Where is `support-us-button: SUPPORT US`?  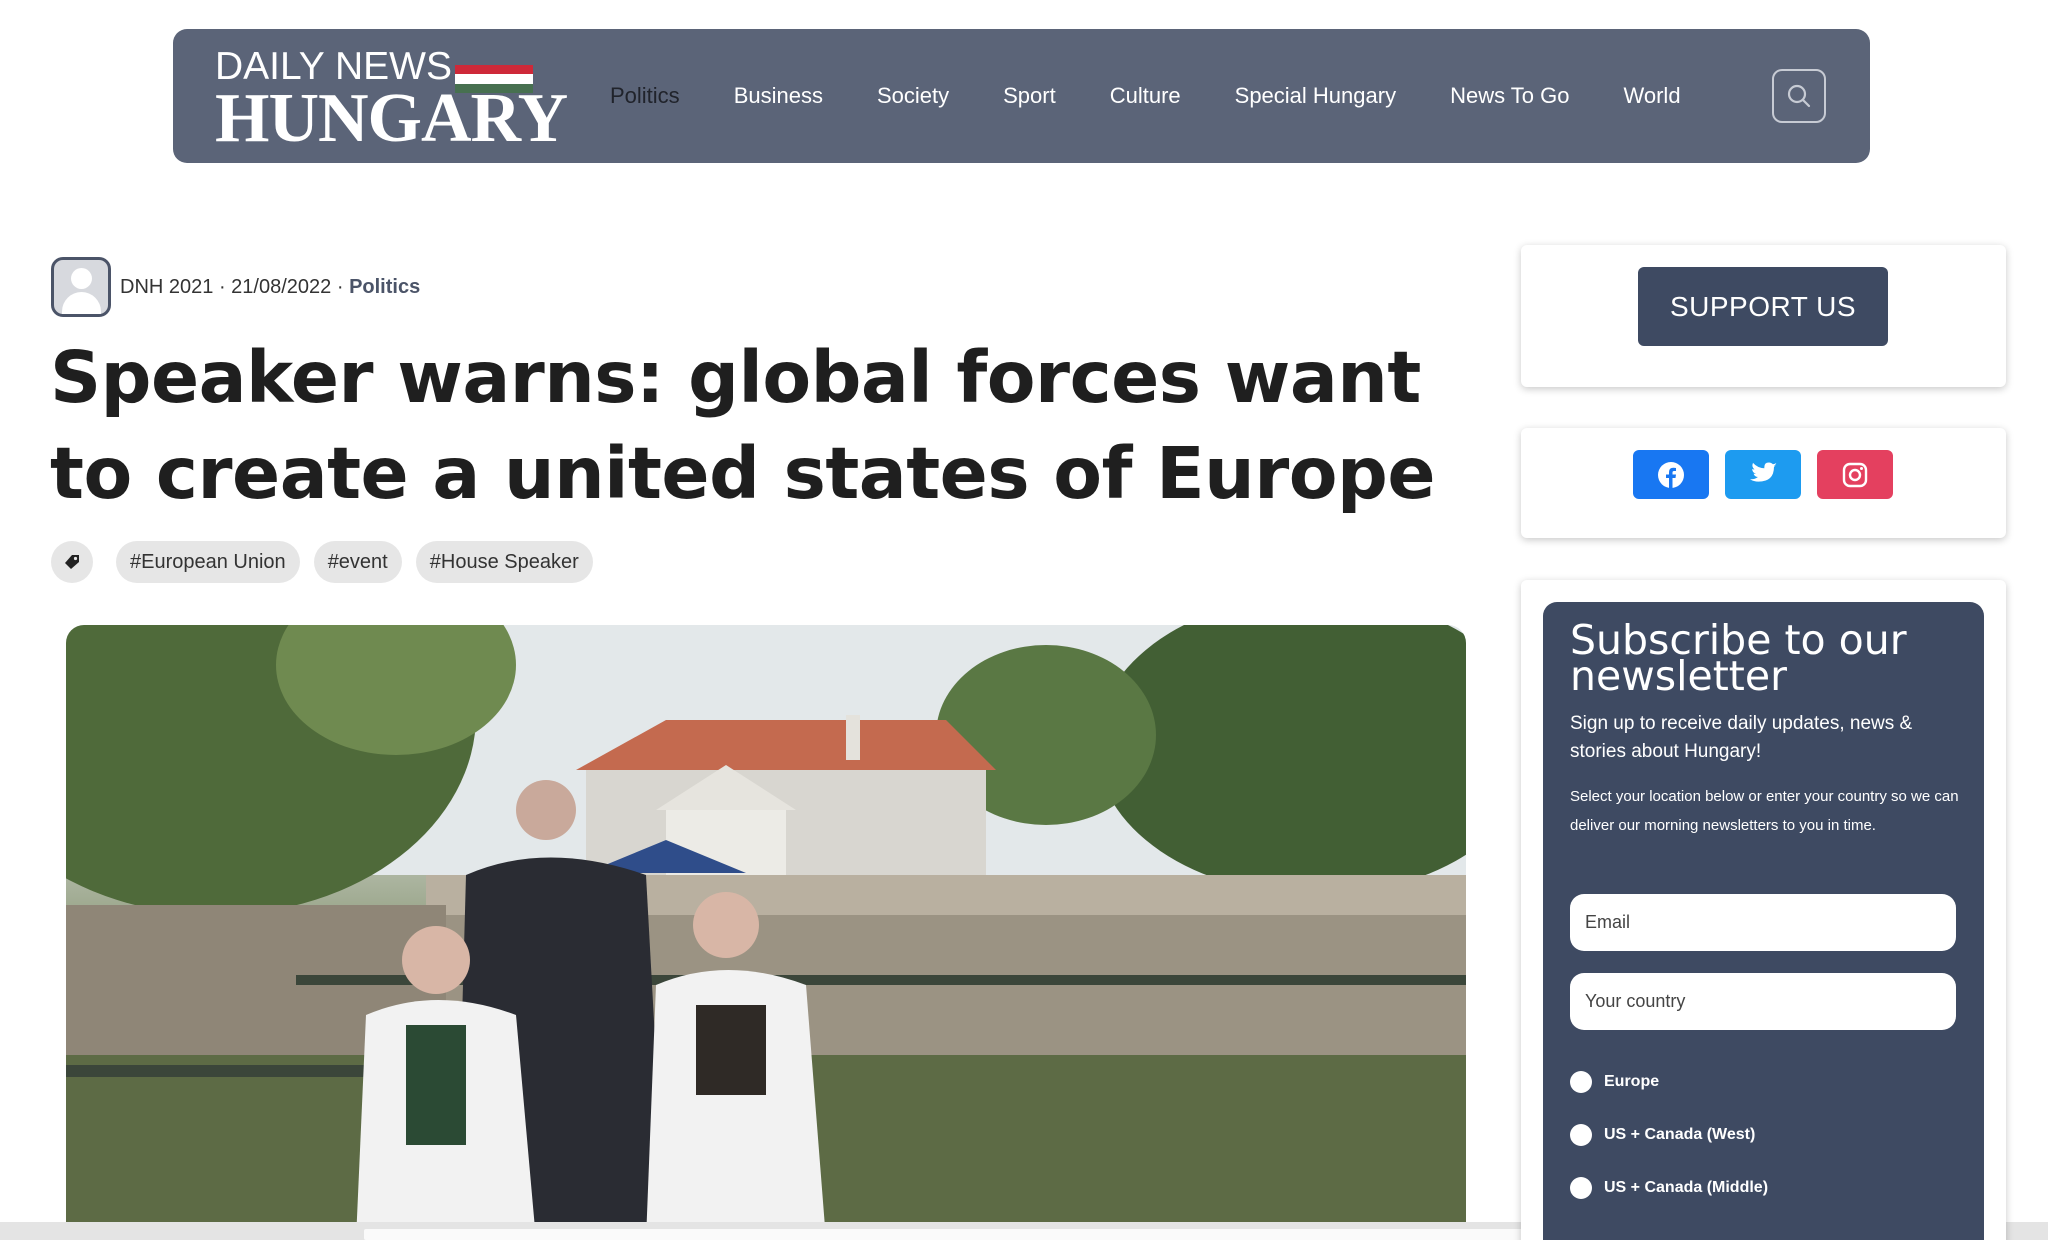
support-us-button: SUPPORT US is located at coordinates (1763, 306).